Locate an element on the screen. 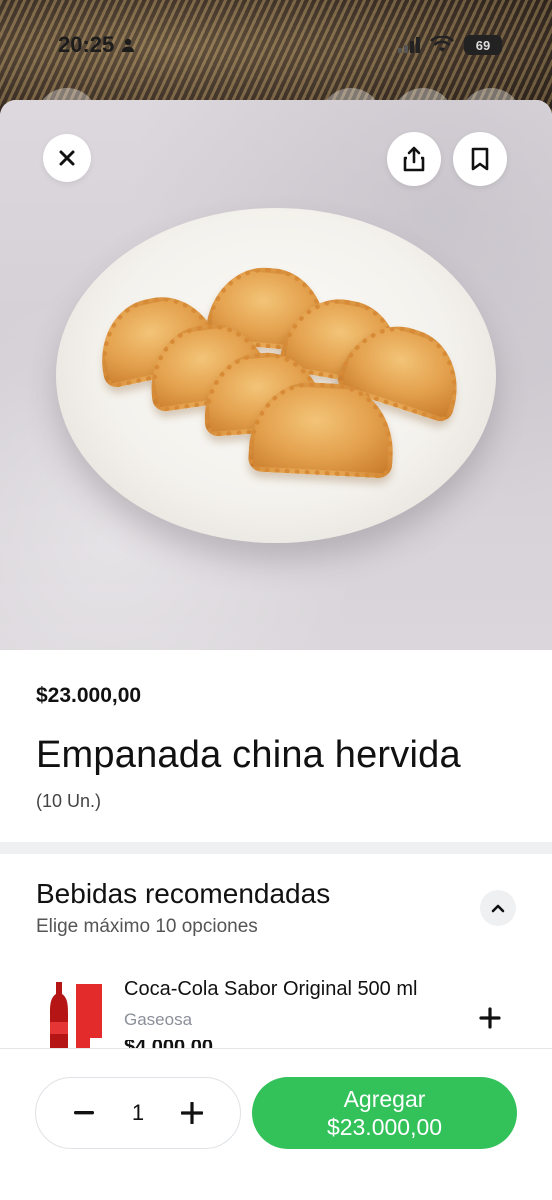 Image resolution: width=552 pixels, height=1200 pixels. section-title: Bebidas recomendadas is located at coordinates (183, 893).